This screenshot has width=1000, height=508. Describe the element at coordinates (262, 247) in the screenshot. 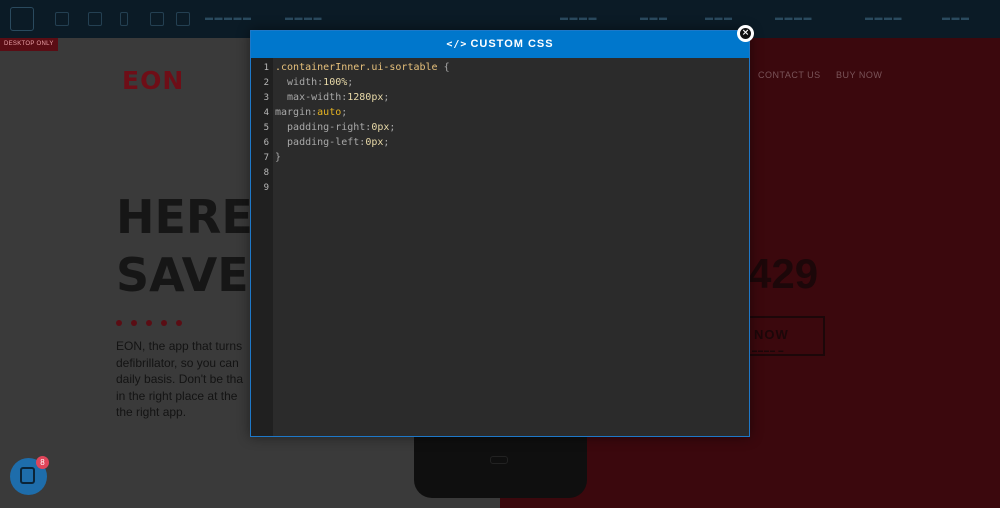

I see `line-number-gutter: 1 2 3 4 5 6 7 8 9` at that location.